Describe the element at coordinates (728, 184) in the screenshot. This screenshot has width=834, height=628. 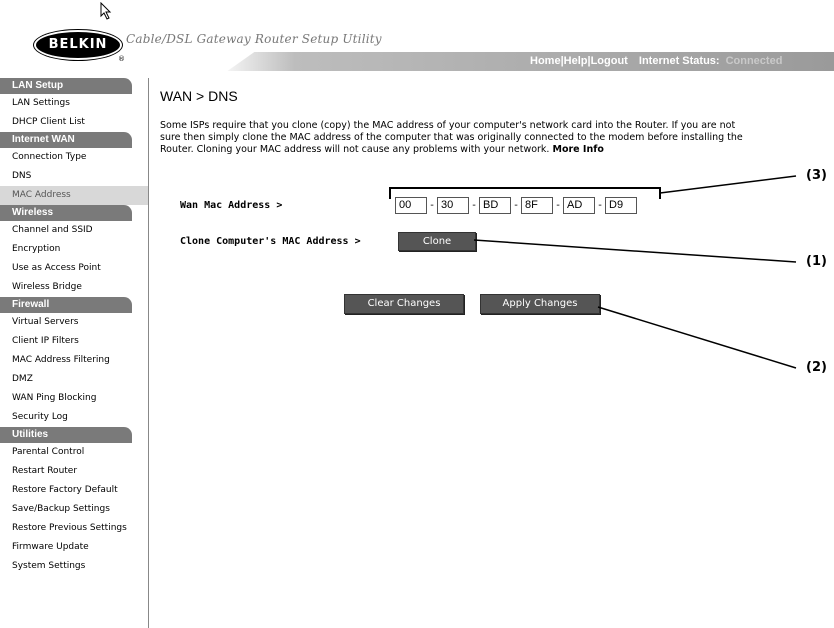
I see `callout-3-line` at that location.